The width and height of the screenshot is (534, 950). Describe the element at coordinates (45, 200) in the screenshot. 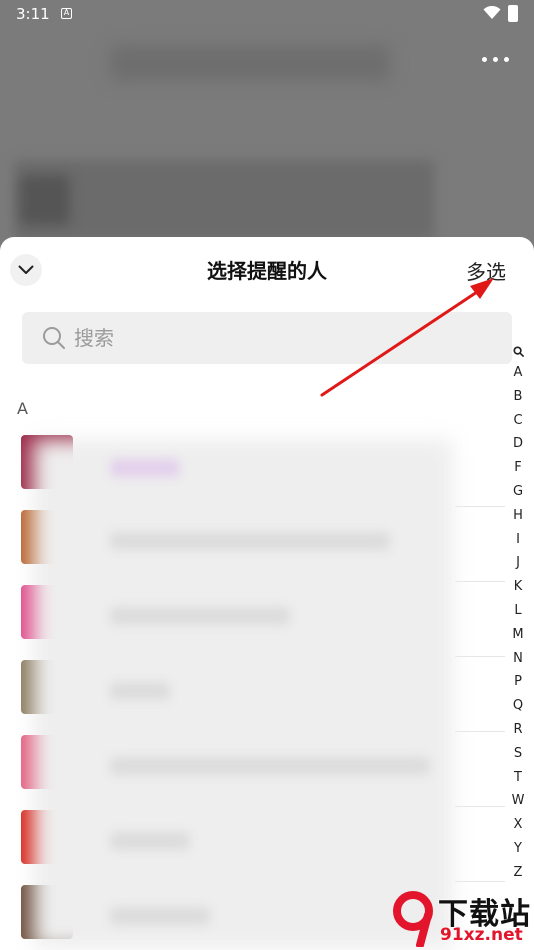

I see `background-avatar-blur` at that location.